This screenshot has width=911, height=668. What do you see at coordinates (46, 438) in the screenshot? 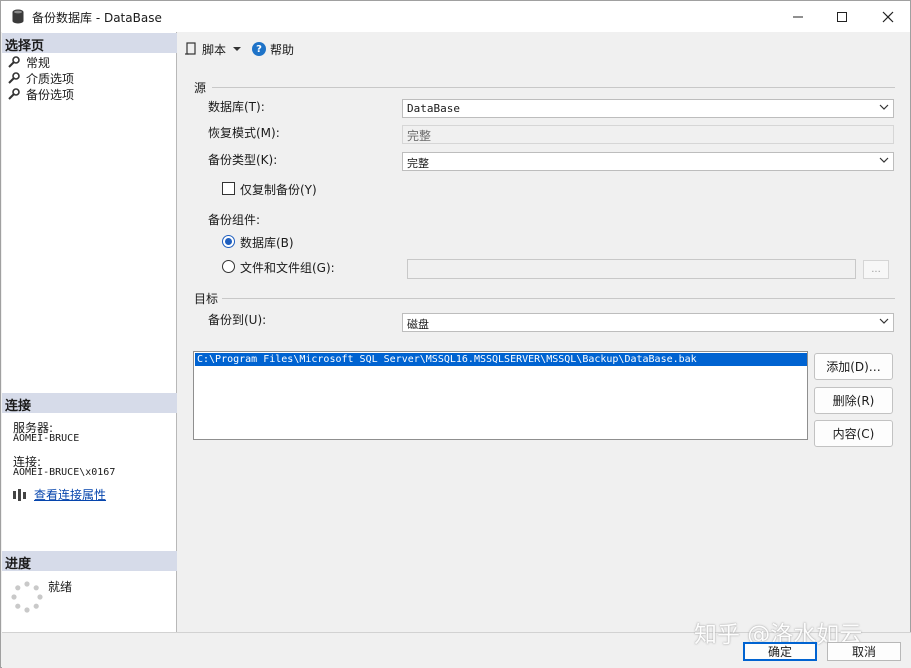
I see `server-value: AOMEI-BRUCE` at bounding box center [46, 438].